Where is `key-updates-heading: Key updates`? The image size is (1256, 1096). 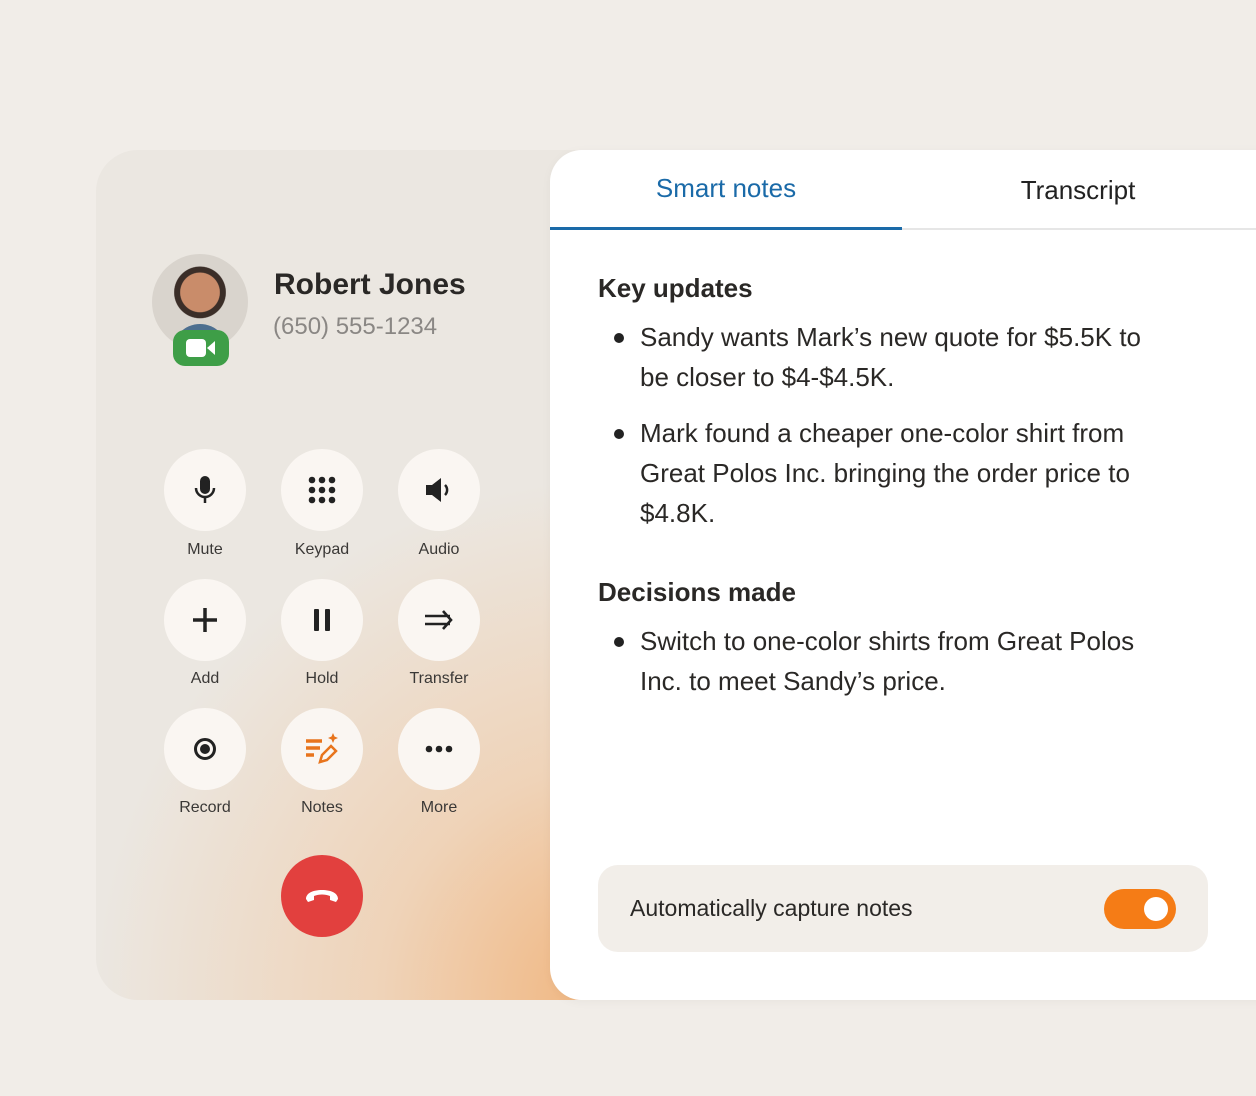
key-updates-heading: Key updates is located at coordinates (675, 288).